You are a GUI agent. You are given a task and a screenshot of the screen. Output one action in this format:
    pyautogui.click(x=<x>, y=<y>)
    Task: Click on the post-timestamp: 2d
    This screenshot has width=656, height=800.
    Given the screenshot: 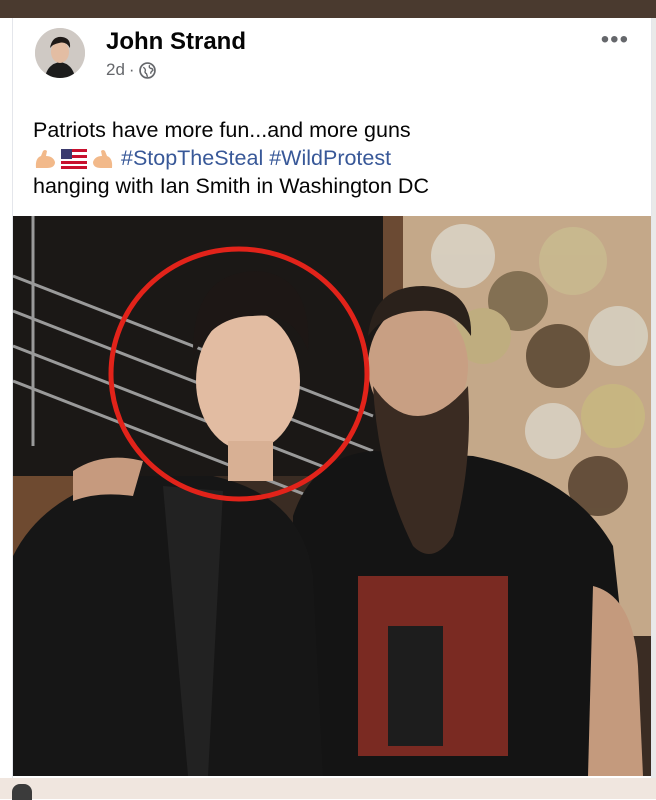 What is the action you would take?
    pyautogui.click(x=115, y=70)
    